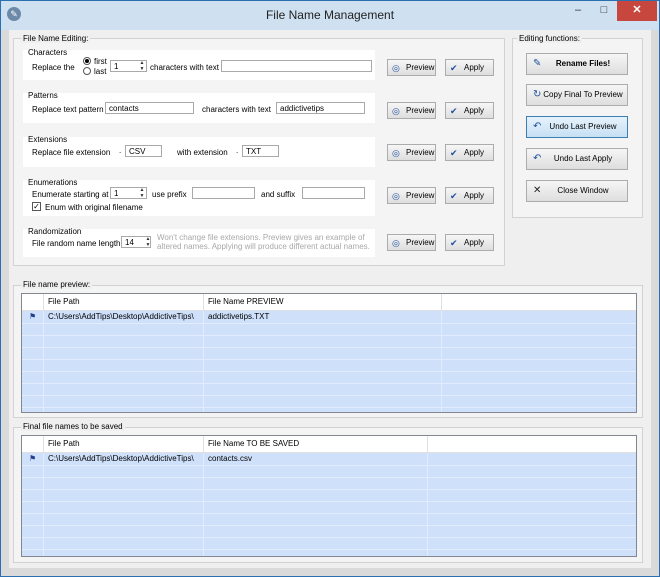 The width and height of the screenshot is (660, 577). Describe the element at coordinates (43, 95) in the screenshot. I see `patterns-label: Patterns` at that location.